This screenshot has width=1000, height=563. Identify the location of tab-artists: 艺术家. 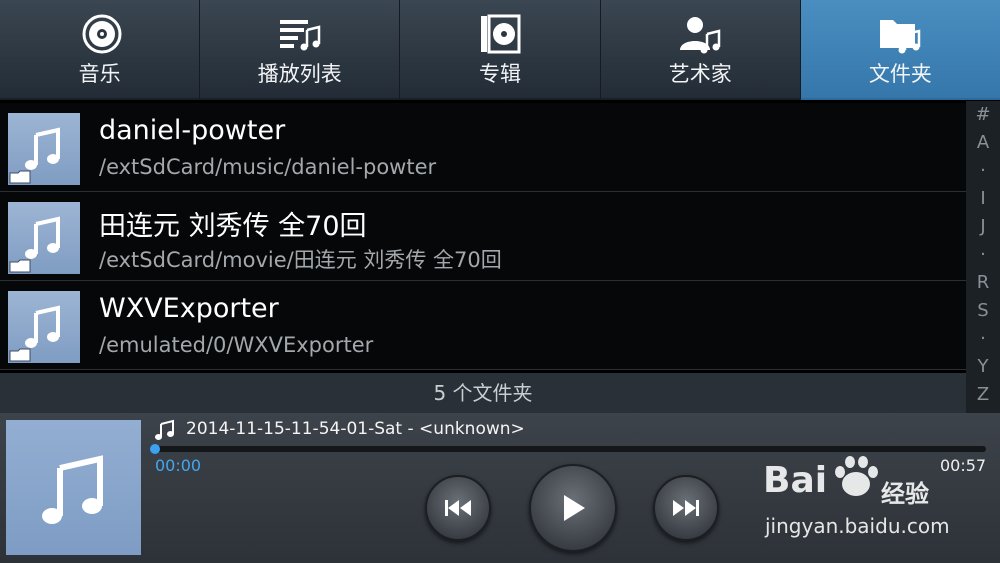
(700, 50).